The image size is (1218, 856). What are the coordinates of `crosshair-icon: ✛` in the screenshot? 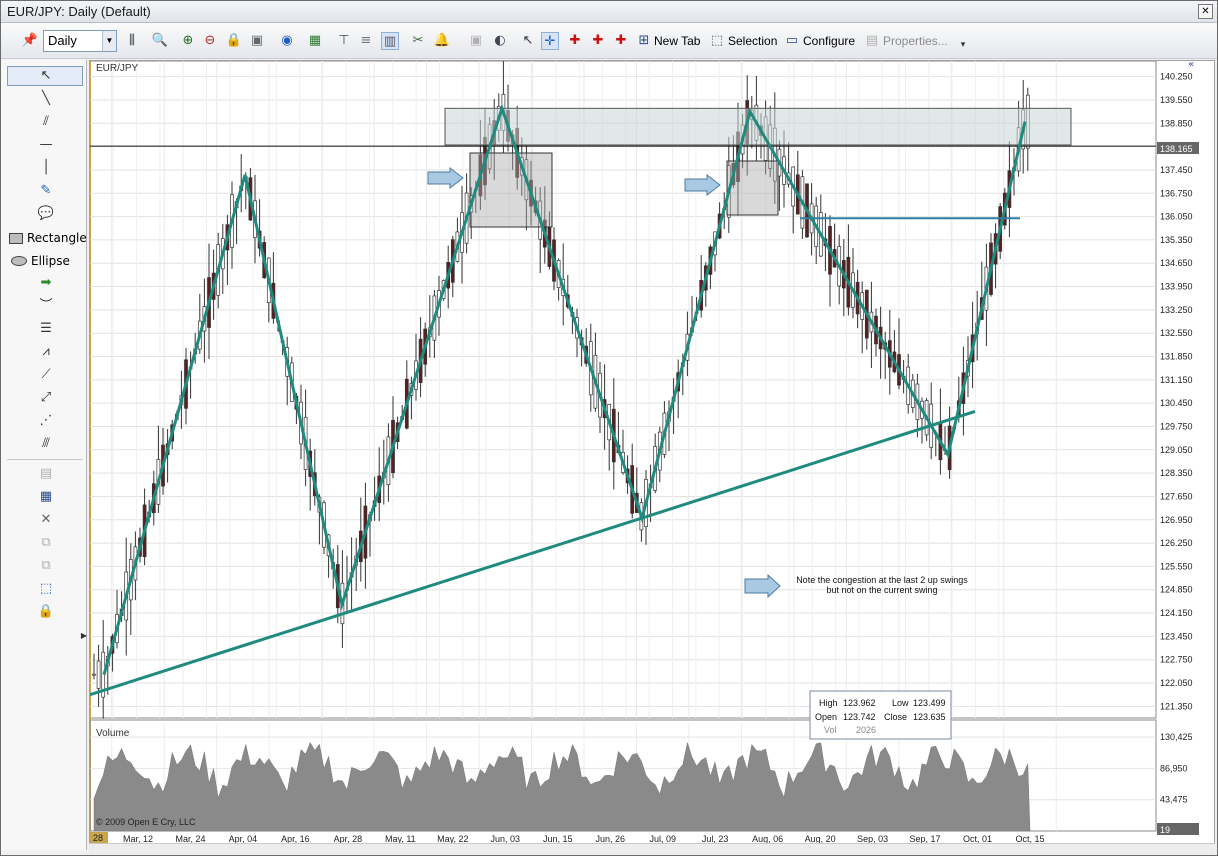 It's located at (550, 41).